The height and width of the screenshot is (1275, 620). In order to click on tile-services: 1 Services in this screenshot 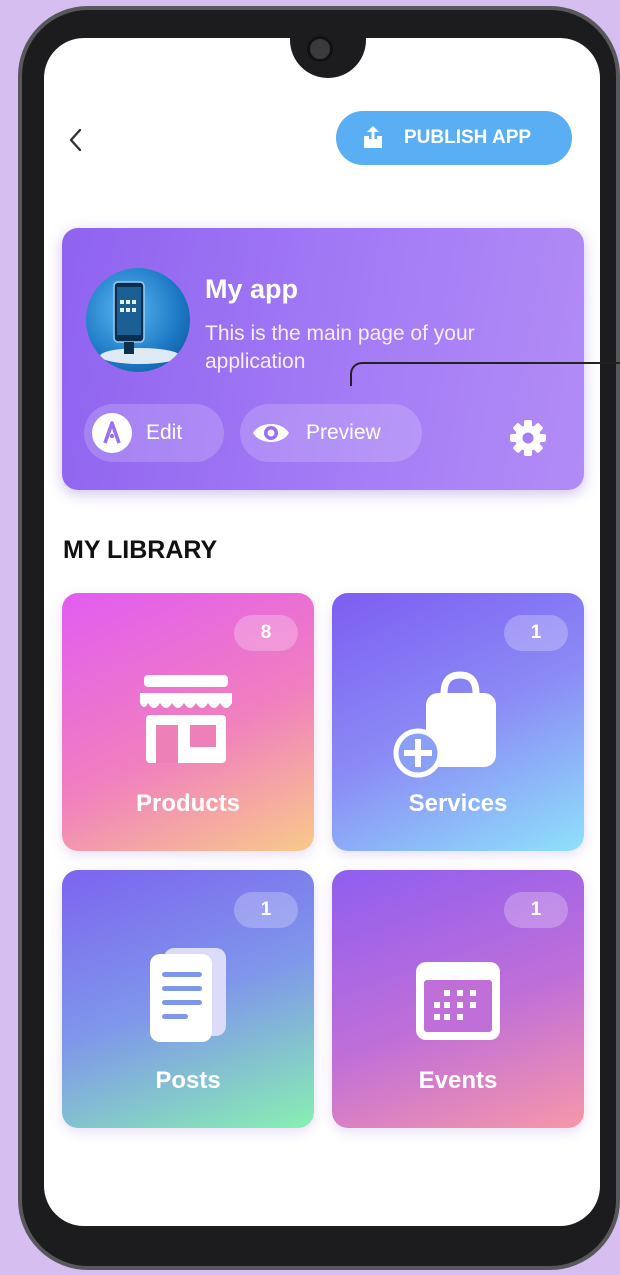, I will do `click(458, 722)`.